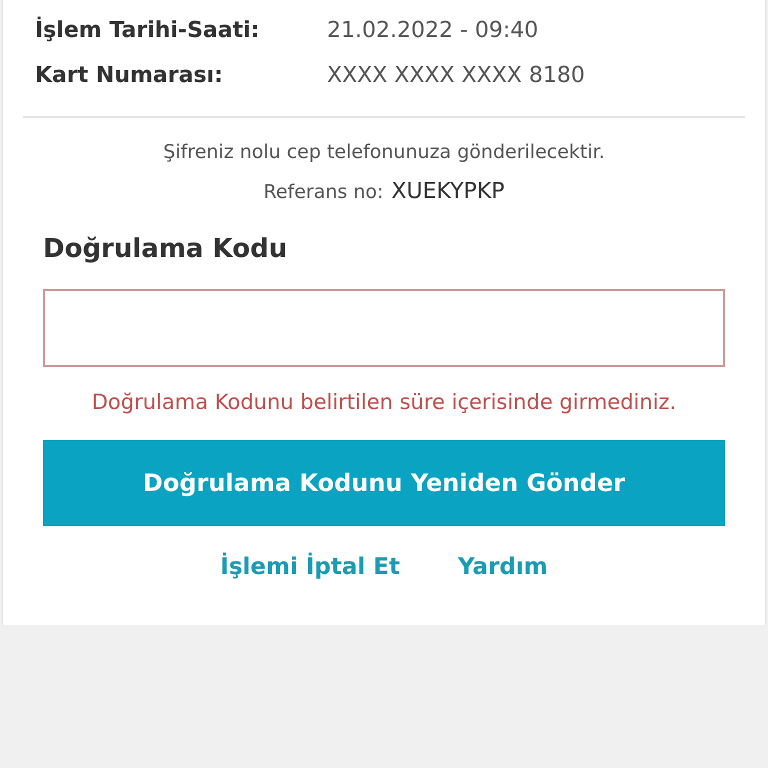 The width and height of the screenshot is (768, 768). I want to click on error-message: Doğrulama Kodunu belirtilen süre içerisinde girmediniz., so click(384, 402).